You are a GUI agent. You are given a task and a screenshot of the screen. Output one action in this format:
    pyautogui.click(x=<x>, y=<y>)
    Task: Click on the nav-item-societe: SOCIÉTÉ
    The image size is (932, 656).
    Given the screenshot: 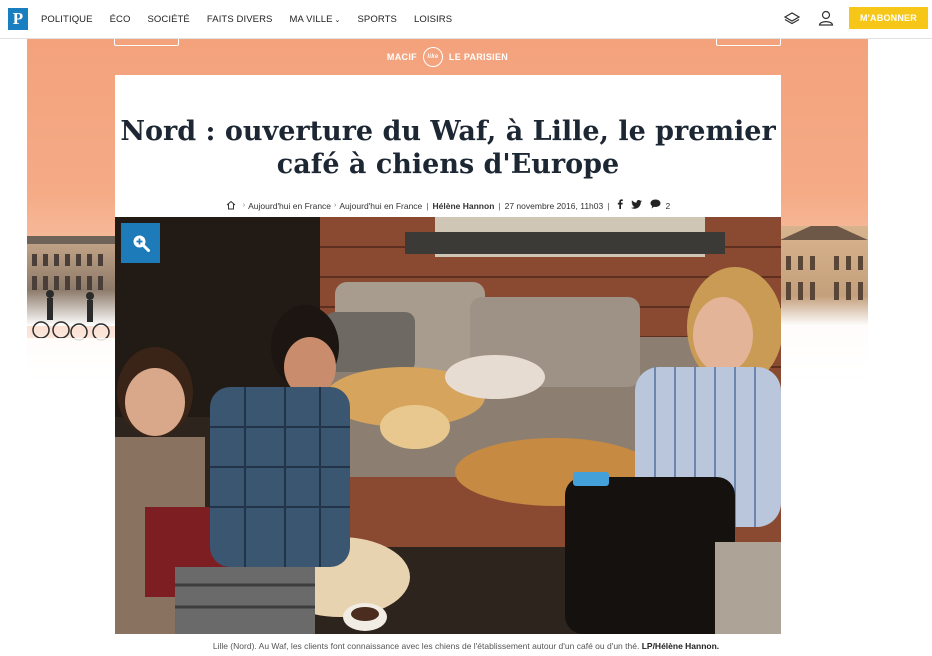 What is the action you would take?
    pyautogui.click(x=168, y=19)
    